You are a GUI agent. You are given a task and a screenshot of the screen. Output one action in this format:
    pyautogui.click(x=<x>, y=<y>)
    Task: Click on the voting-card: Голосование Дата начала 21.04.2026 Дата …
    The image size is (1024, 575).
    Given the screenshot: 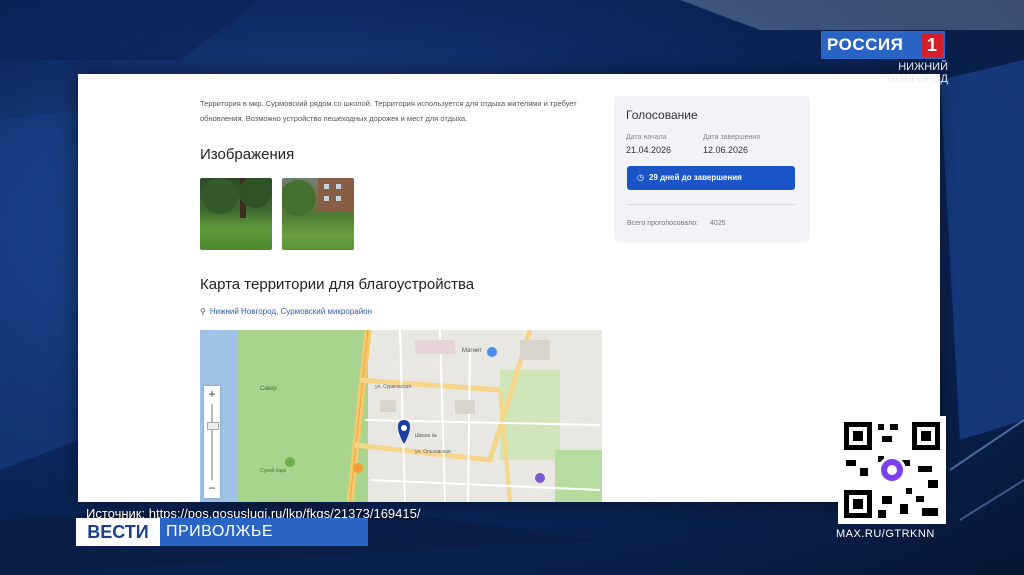 What is the action you would take?
    pyautogui.click(x=712, y=169)
    